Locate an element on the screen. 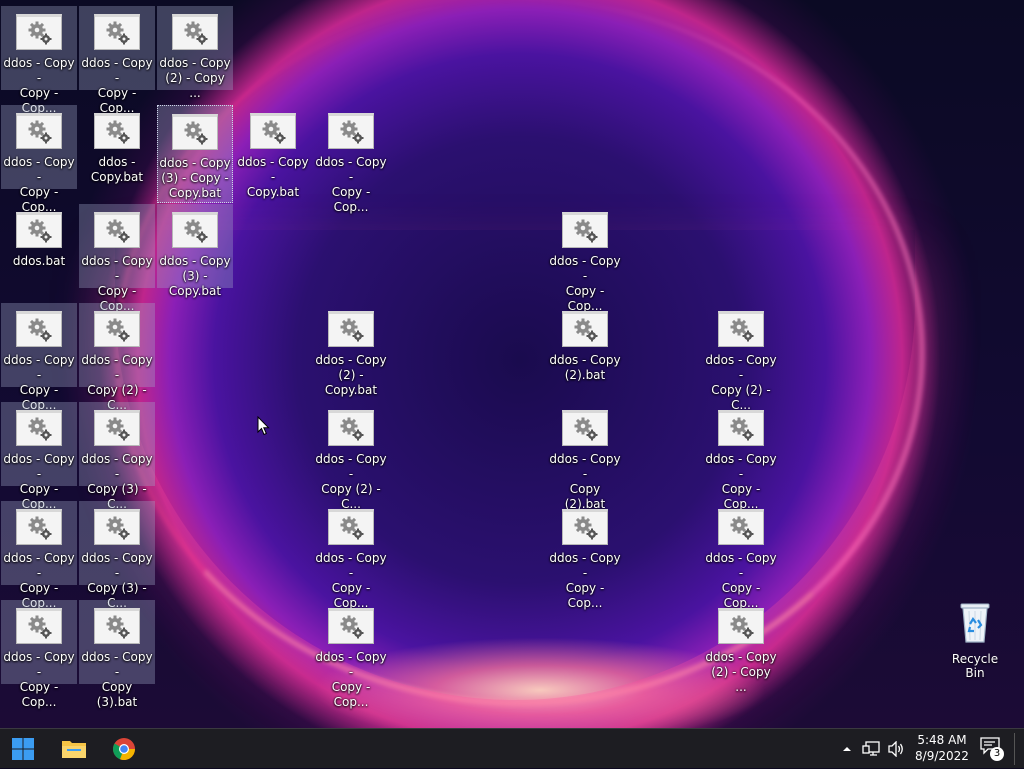 This screenshot has height=769, width=1024. recycle-bin-label: Recycle Bin is located at coordinates (975, 666).